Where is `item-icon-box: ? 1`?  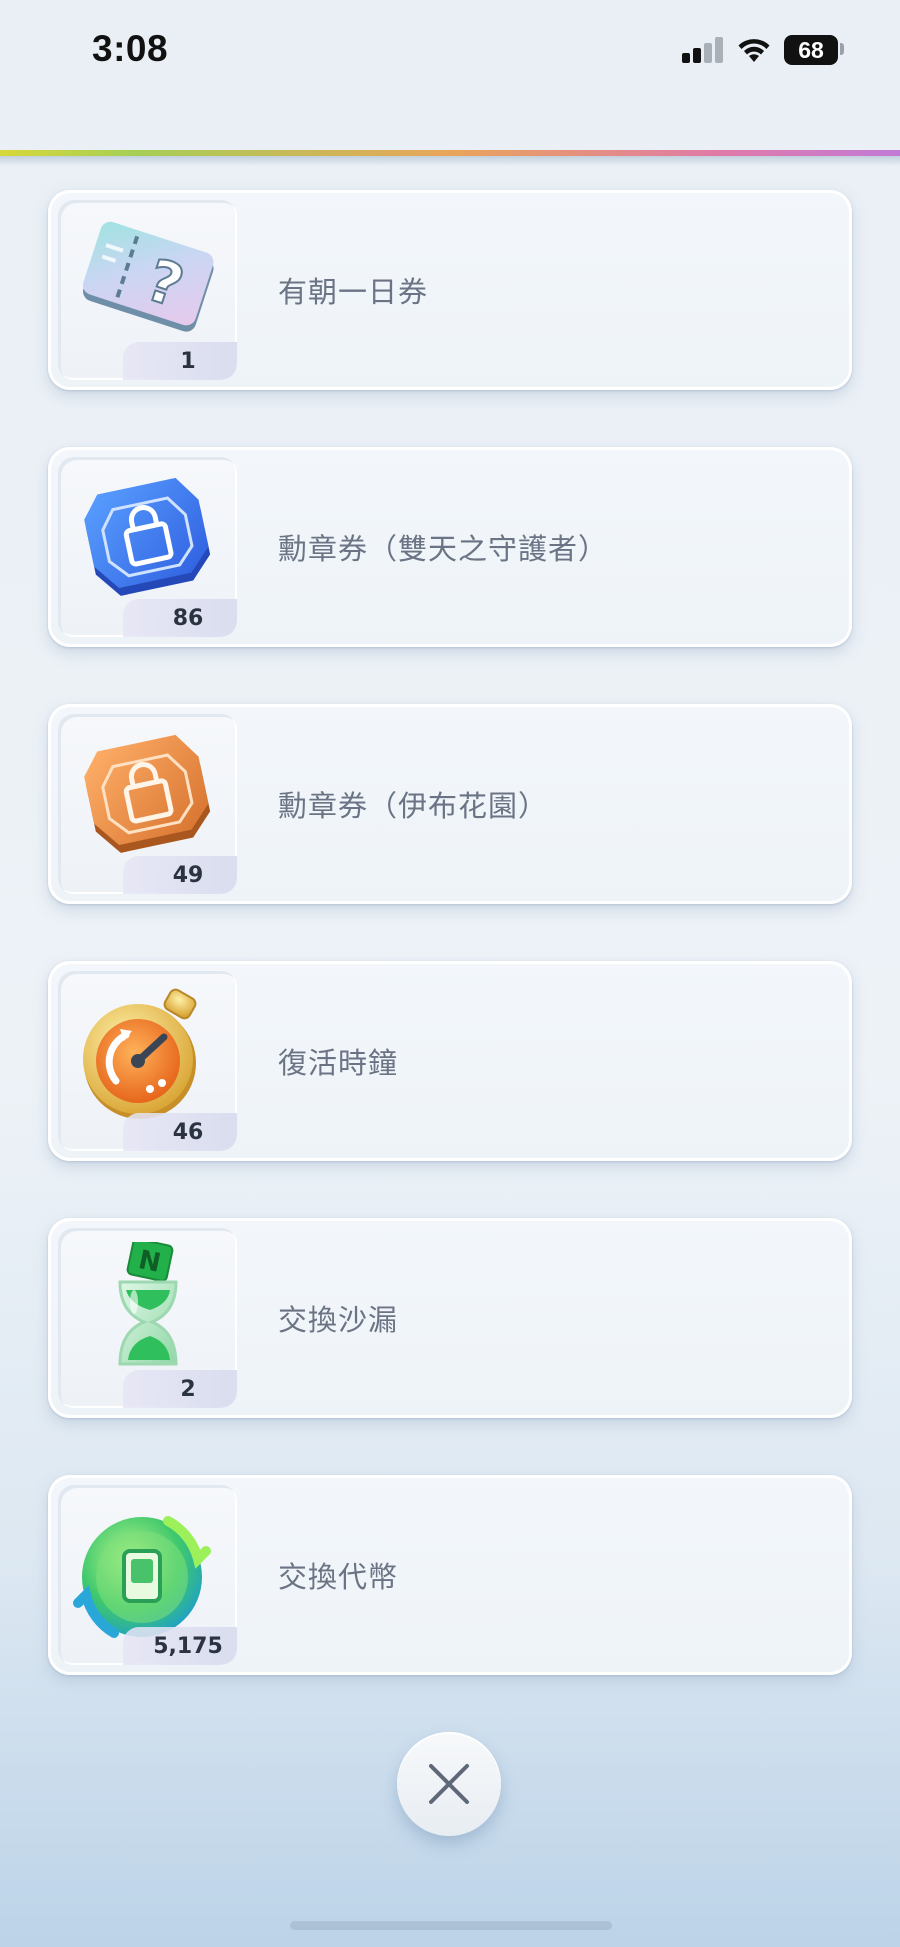 item-icon-box: ? 1 is located at coordinates (147, 290).